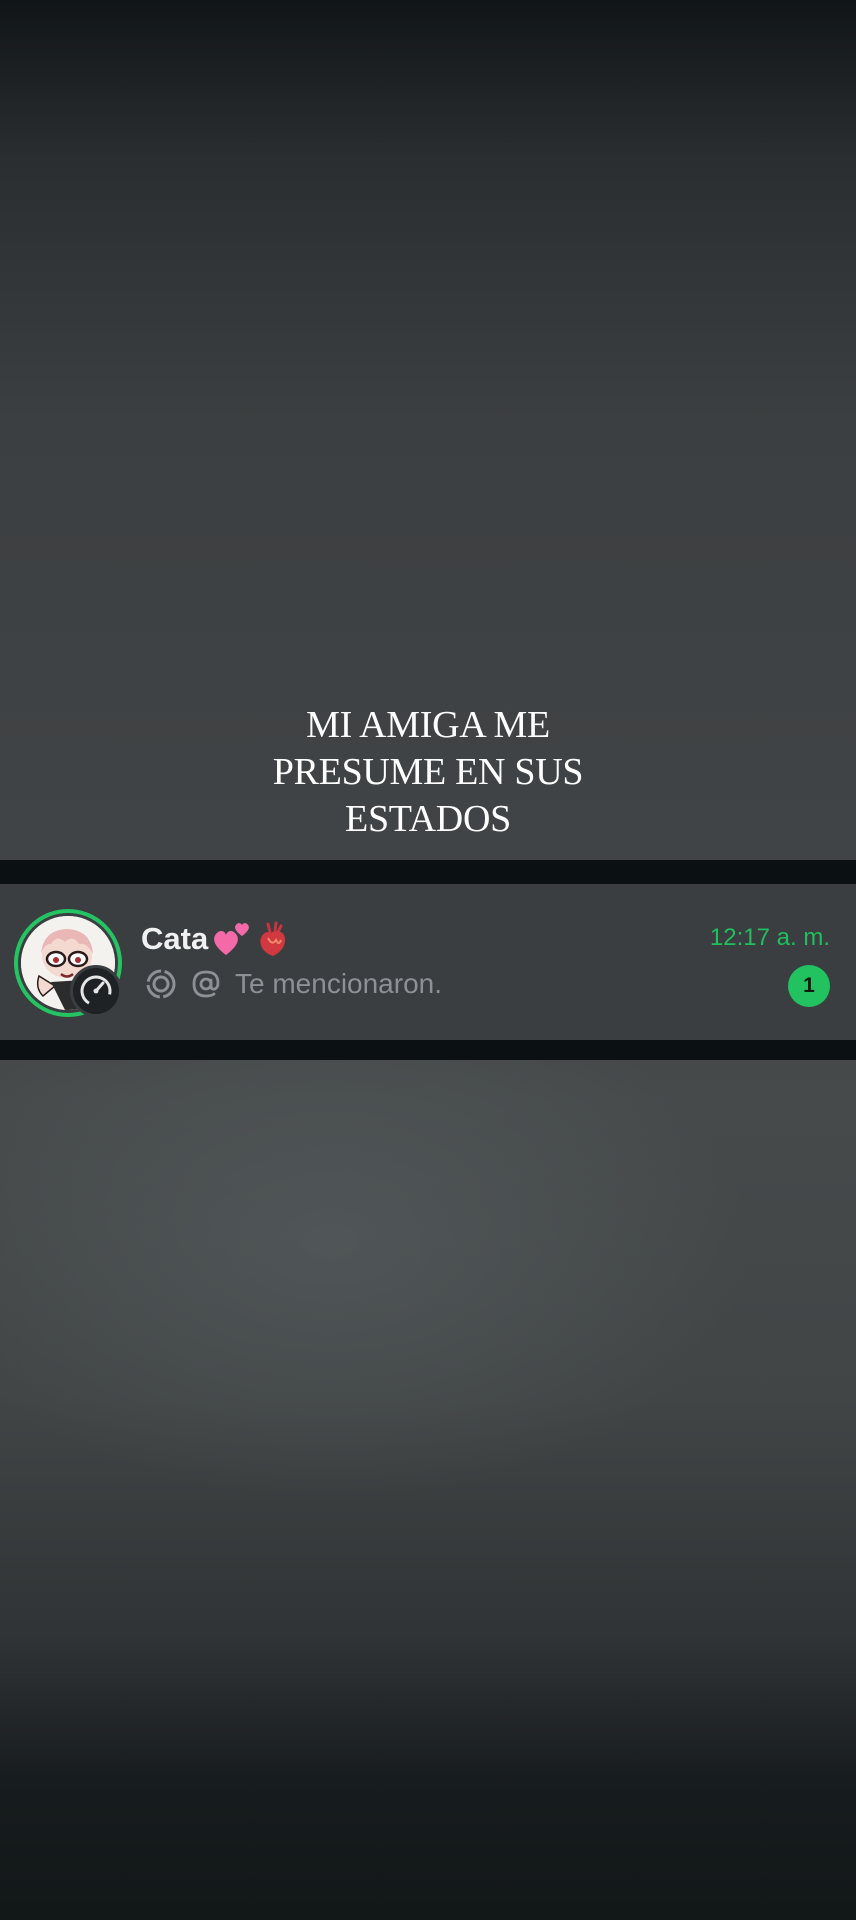 The image size is (856, 1920). What do you see at coordinates (96, 991) in the screenshot?
I see `speedometer-icon` at bounding box center [96, 991].